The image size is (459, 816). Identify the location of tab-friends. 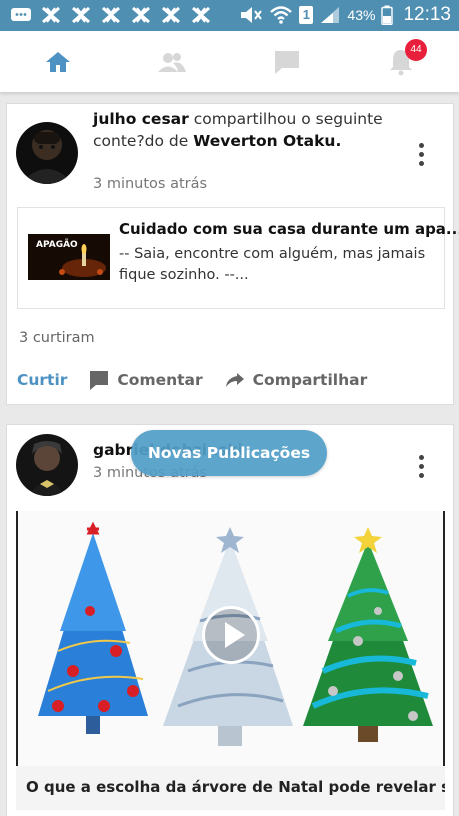
(172, 62).